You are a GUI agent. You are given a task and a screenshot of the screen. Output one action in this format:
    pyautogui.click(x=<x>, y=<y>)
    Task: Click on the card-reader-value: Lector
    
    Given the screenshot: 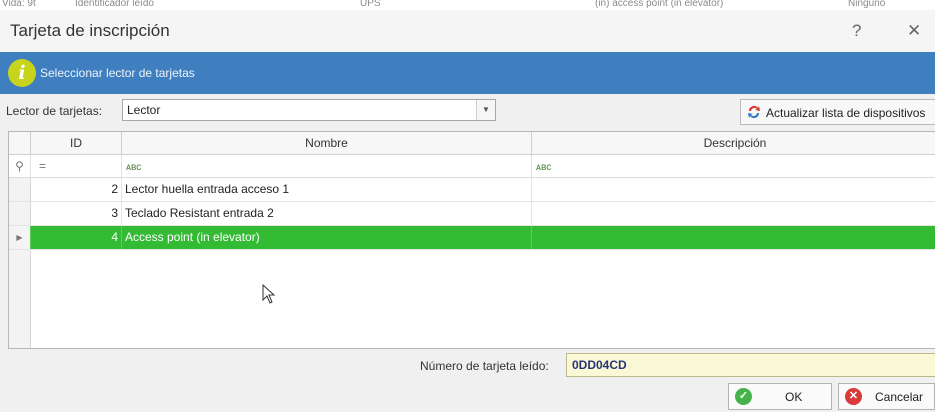 What is the action you would take?
    pyautogui.click(x=144, y=110)
    